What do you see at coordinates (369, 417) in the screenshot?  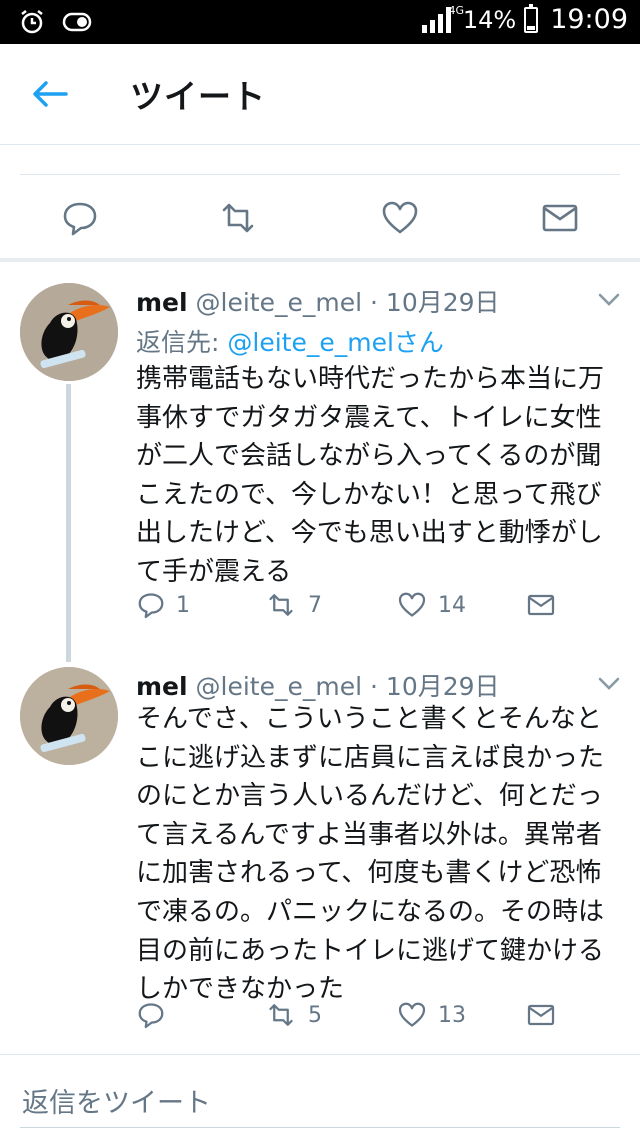 I see `tweet-line: 事休すでガタガタ震えて、トイレに女性` at bounding box center [369, 417].